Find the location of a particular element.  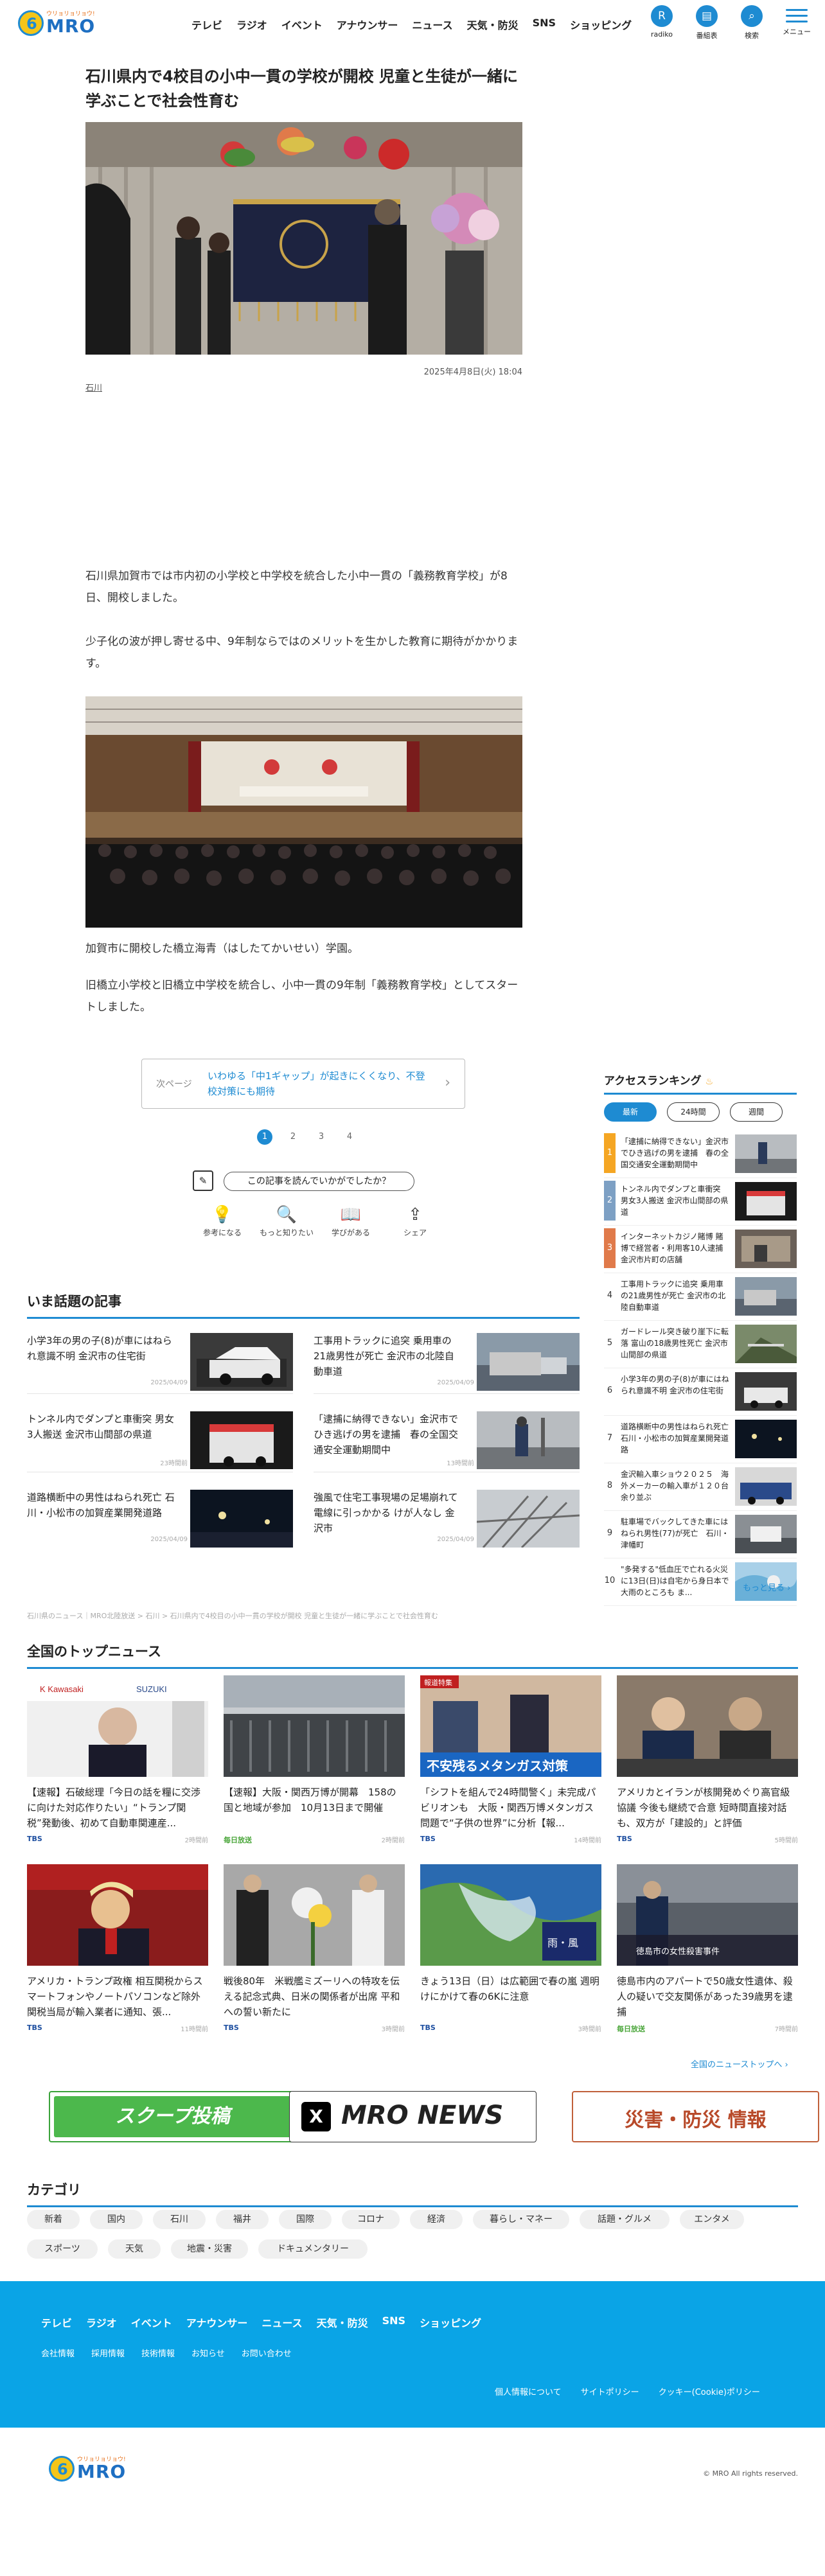

ranking-item: 5 ガードレール突き破り崖下に転落 富山の18歳男性死亡 金沢市山間部の県道 is located at coordinates (701, 1345).